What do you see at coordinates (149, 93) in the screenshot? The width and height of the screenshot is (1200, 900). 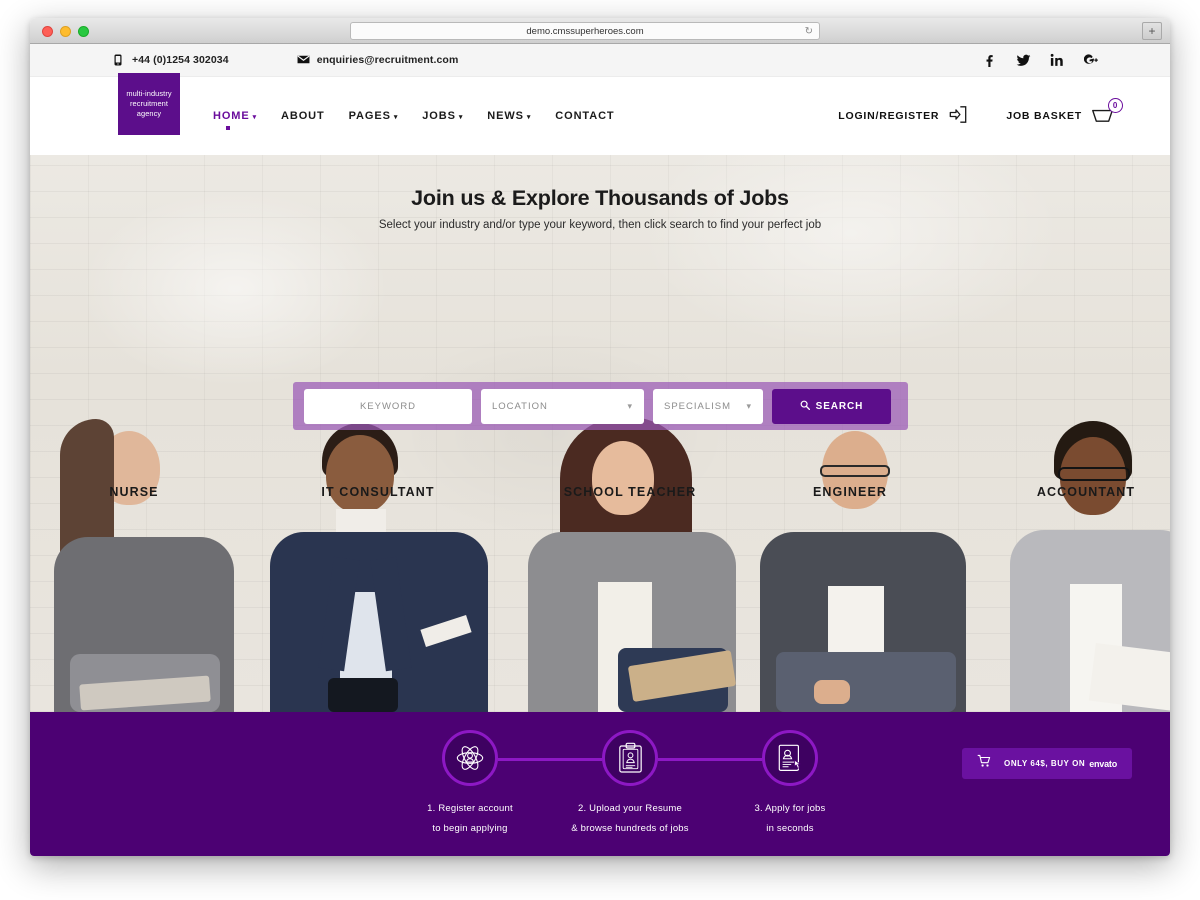 I see `logo-line-1: multi-industry` at bounding box center [149, 93].